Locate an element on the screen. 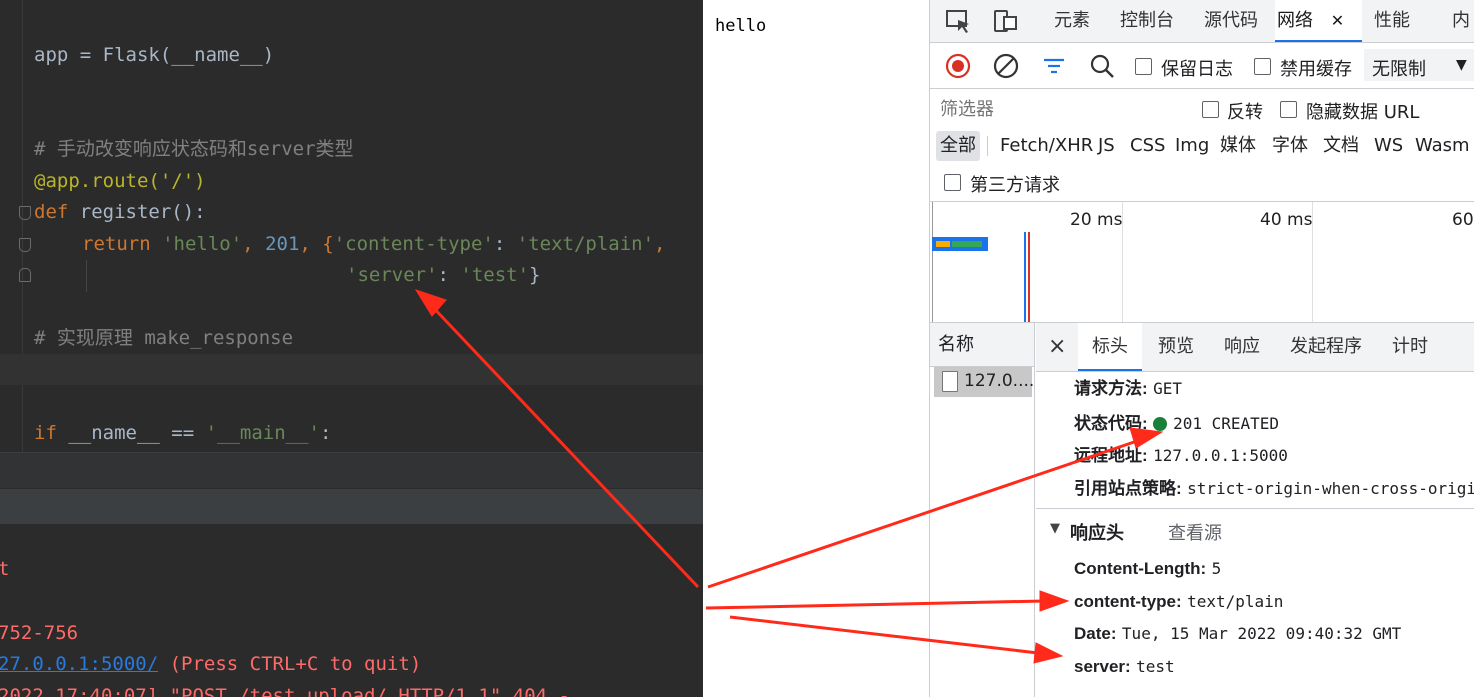 The height and width of the screenshot is (697, 1474). tab-headers: 标头 is located at coordinates (1110, 347).